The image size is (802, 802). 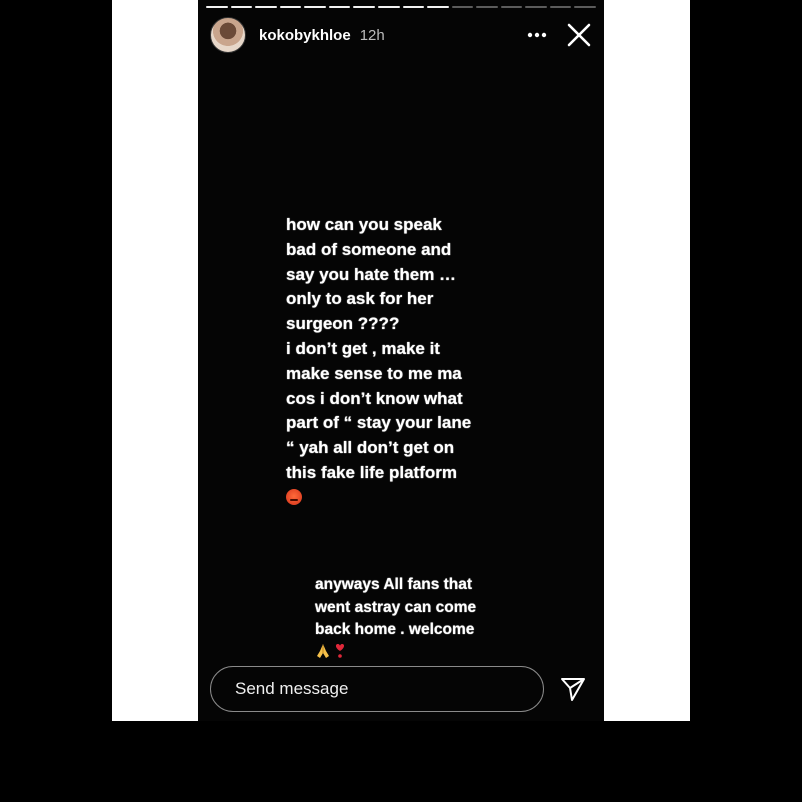 What do you see at coordinates (396, 607) in the screenshot?
I see `caption-line: went astray can come` at bounding box center [396, 607].